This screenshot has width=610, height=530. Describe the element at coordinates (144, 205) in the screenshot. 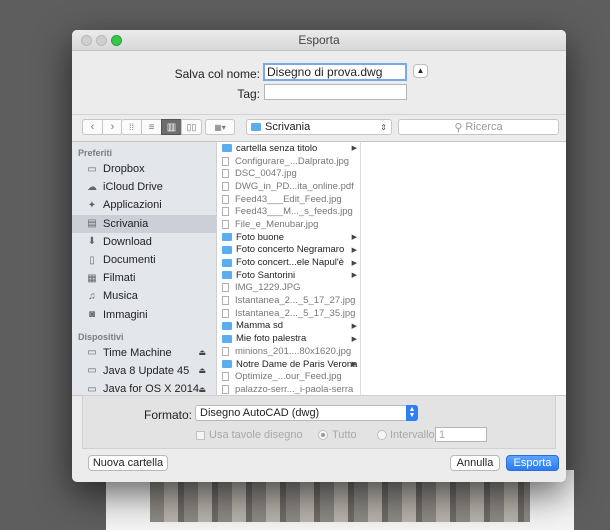

I see `sidebar-item-applicazioni: ✦ Applicazioni` at that location.